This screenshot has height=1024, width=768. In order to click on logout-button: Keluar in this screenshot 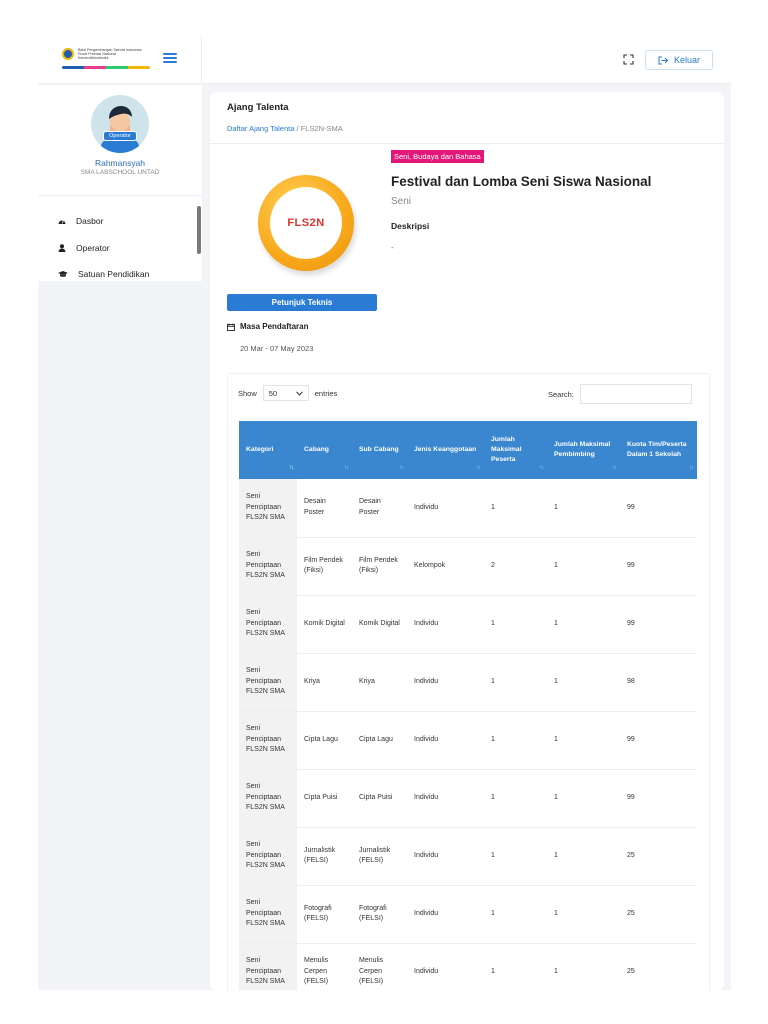, I will do `click(679, 60)`.